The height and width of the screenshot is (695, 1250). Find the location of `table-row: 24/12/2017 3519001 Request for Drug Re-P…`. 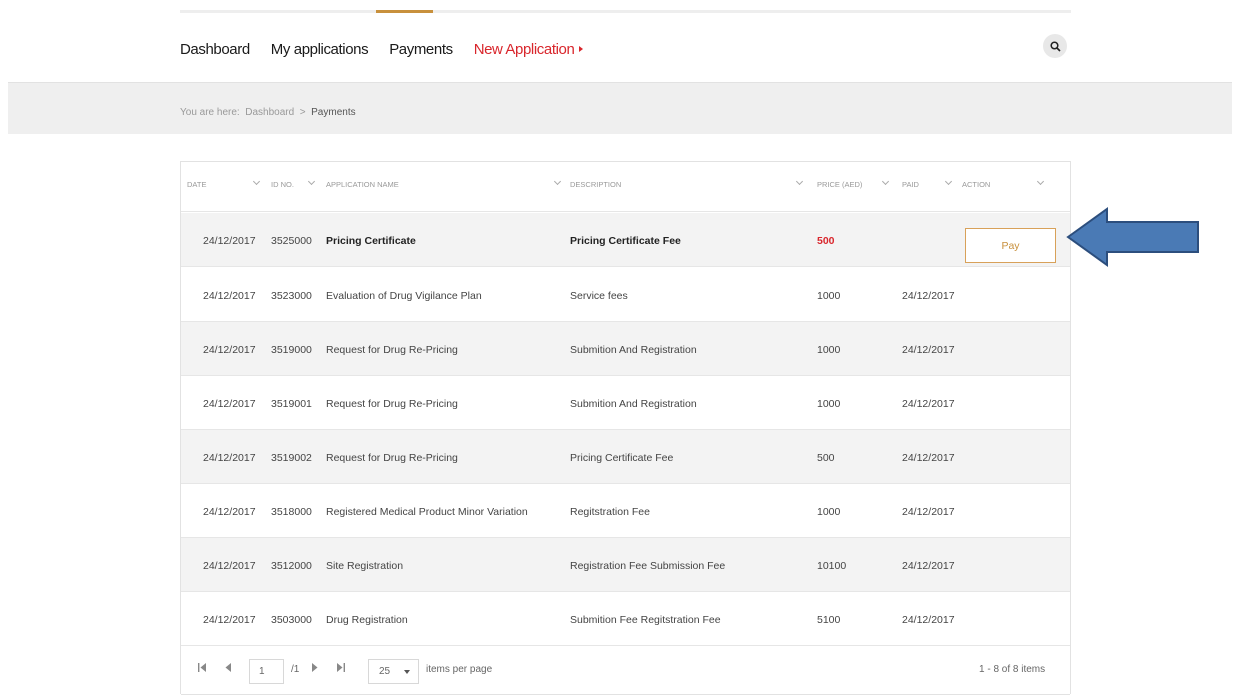

table-row: 24/12/2017 3519001 Request for Drug Re-P… is located at coordinates (625, 403).